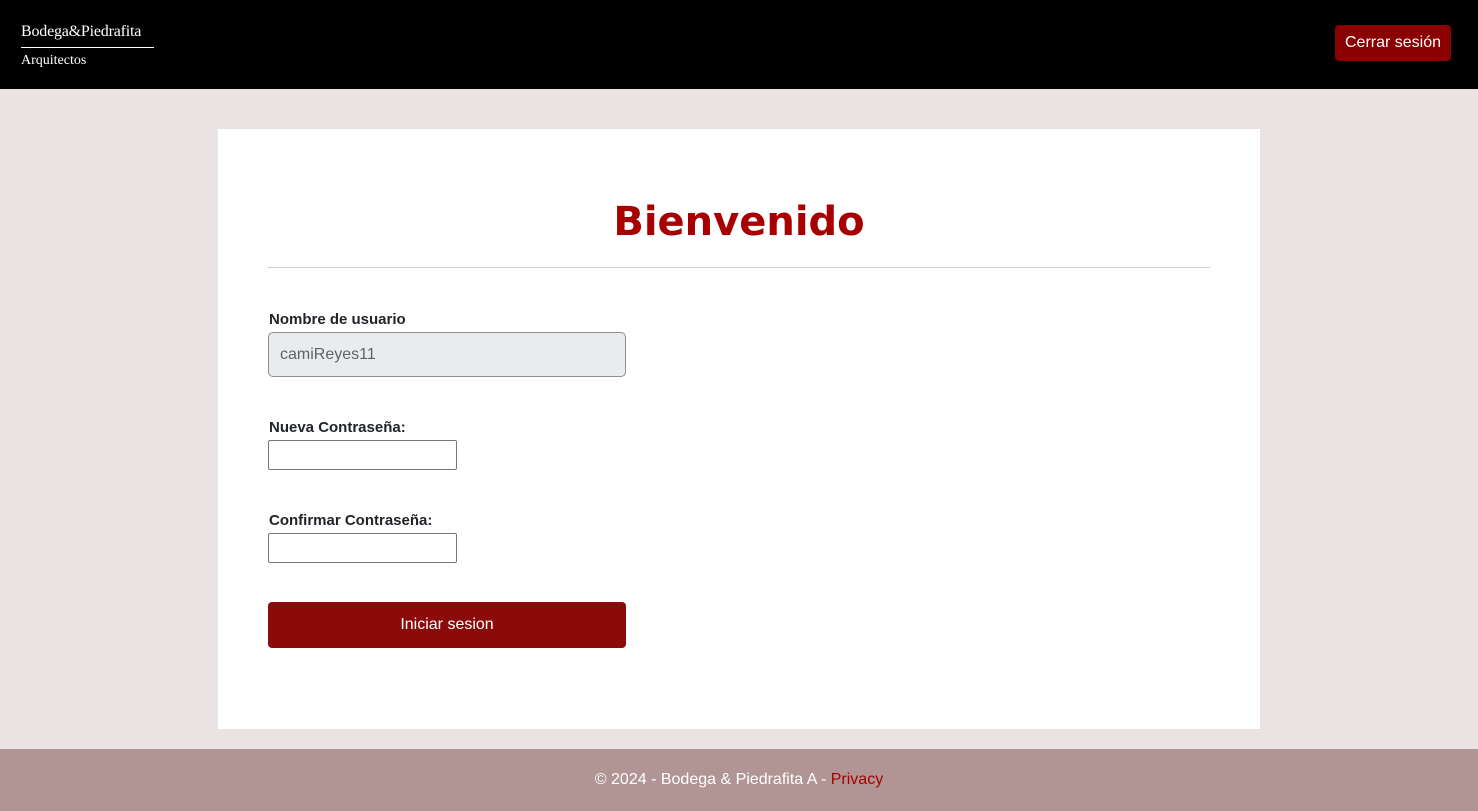 Image resolution: width=1478 pixels, height=811 pixels. I want to click on submit-button: Iniciar sesion, so click(447, 625).